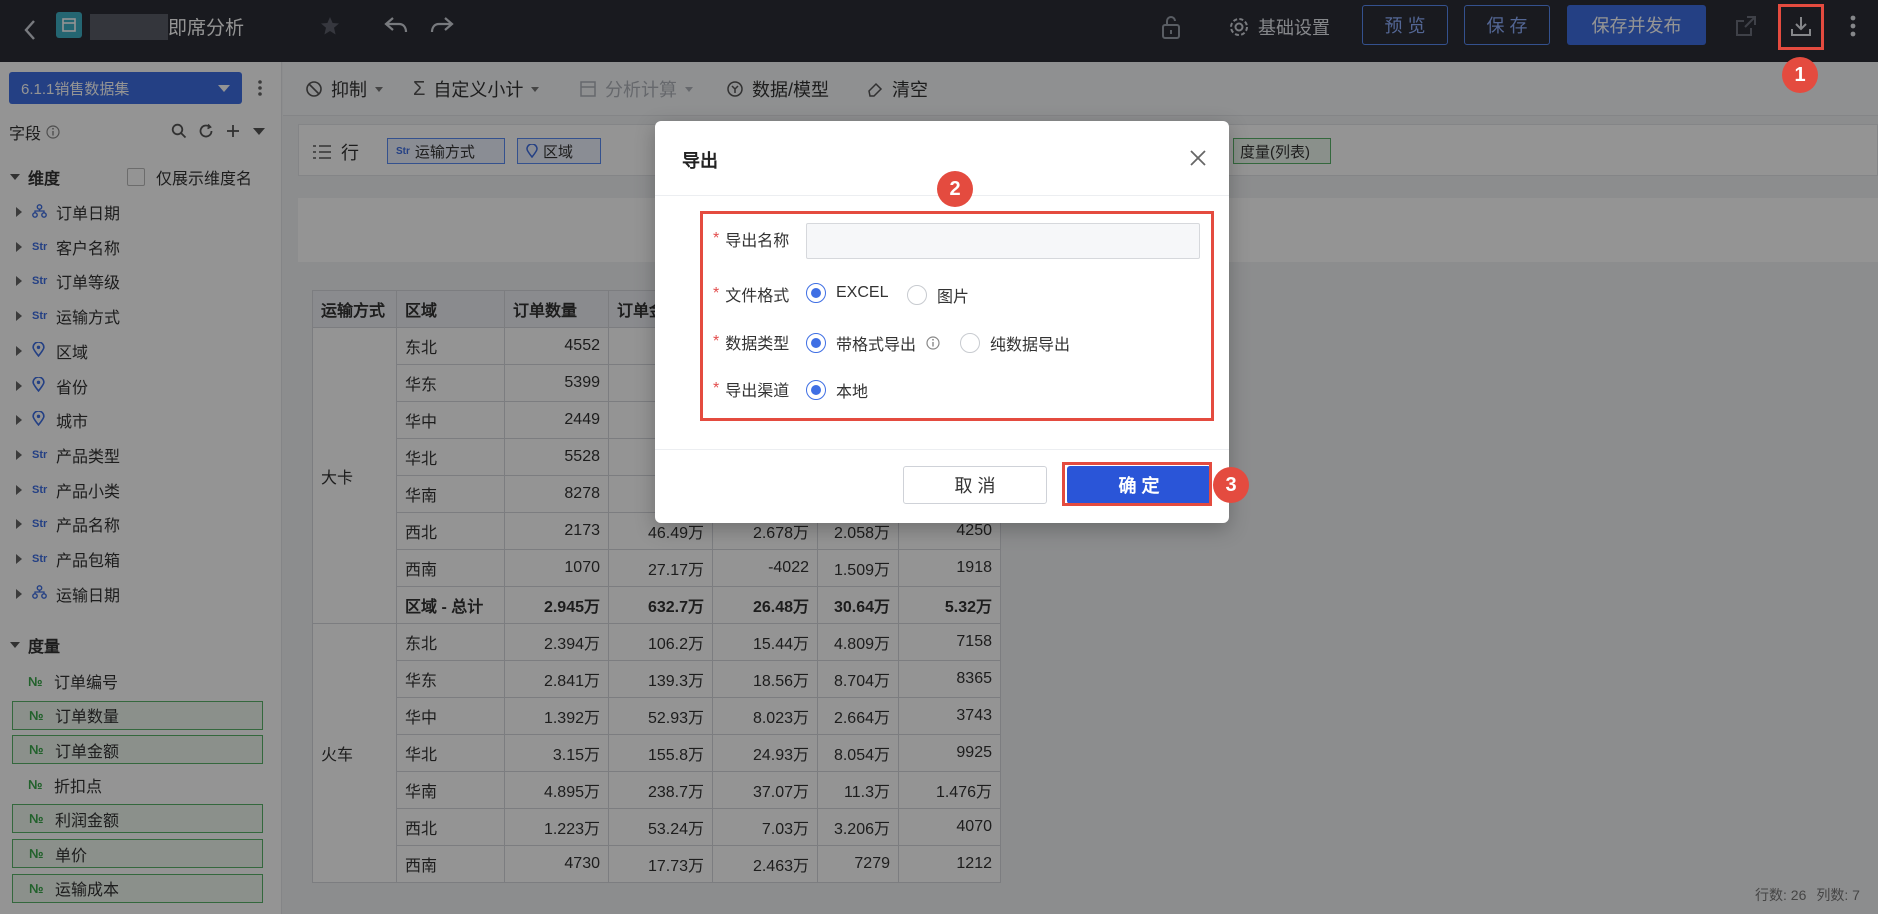  What do you see at coordinates (700, 161) in the screenshot?
I see `dialog-title: 导出` at bounding box center [700, 161].